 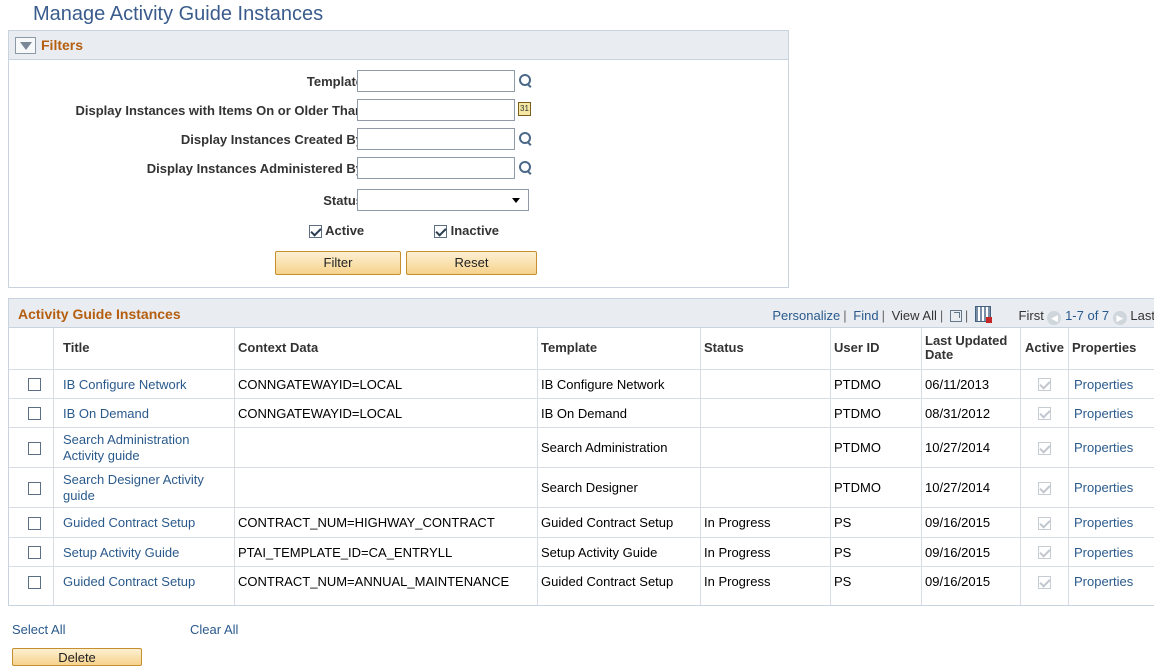 What do you see at coordinates (436, 168) in the screenshot?
I see `administered-by-input` at bounding box center [436, 168].